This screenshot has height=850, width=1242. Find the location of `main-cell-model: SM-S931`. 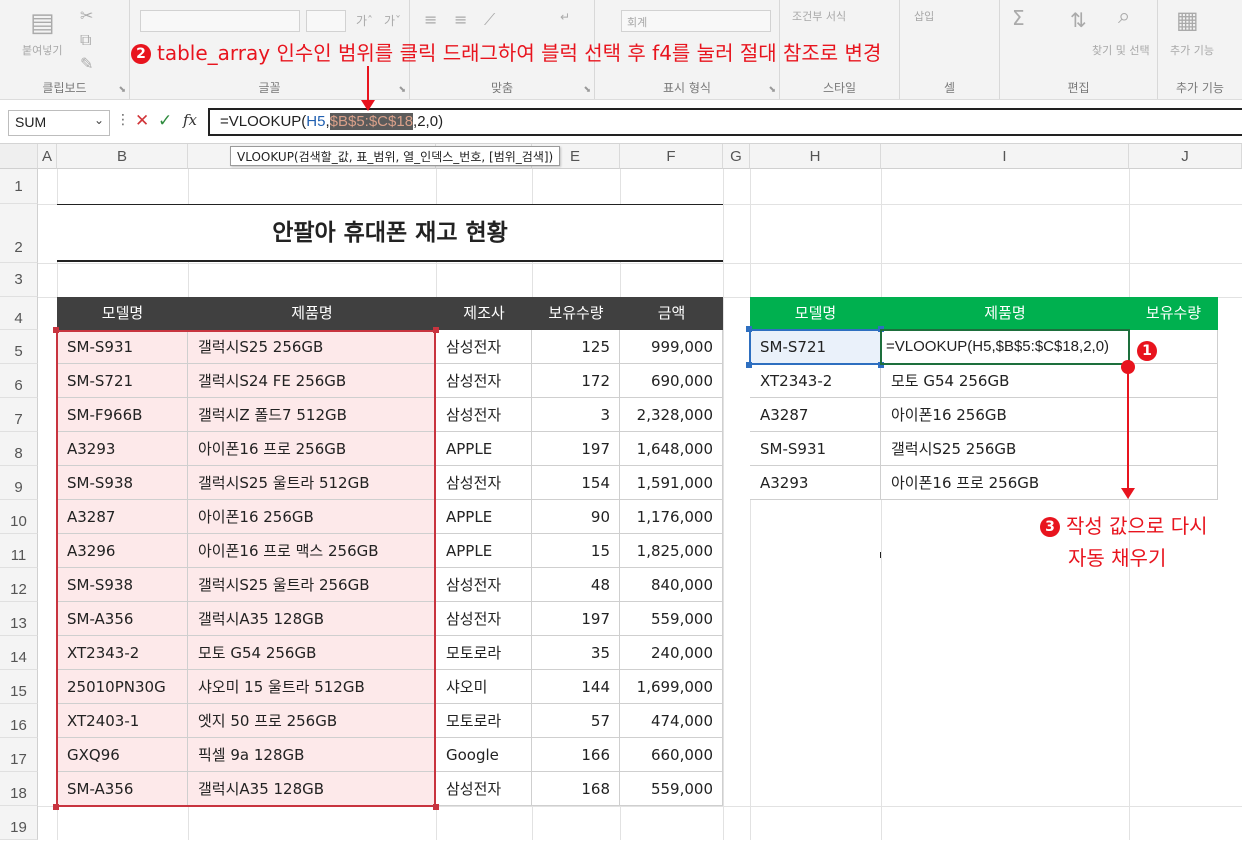

main-cell-model: SM-S931 is located at coordinates (122, 347).